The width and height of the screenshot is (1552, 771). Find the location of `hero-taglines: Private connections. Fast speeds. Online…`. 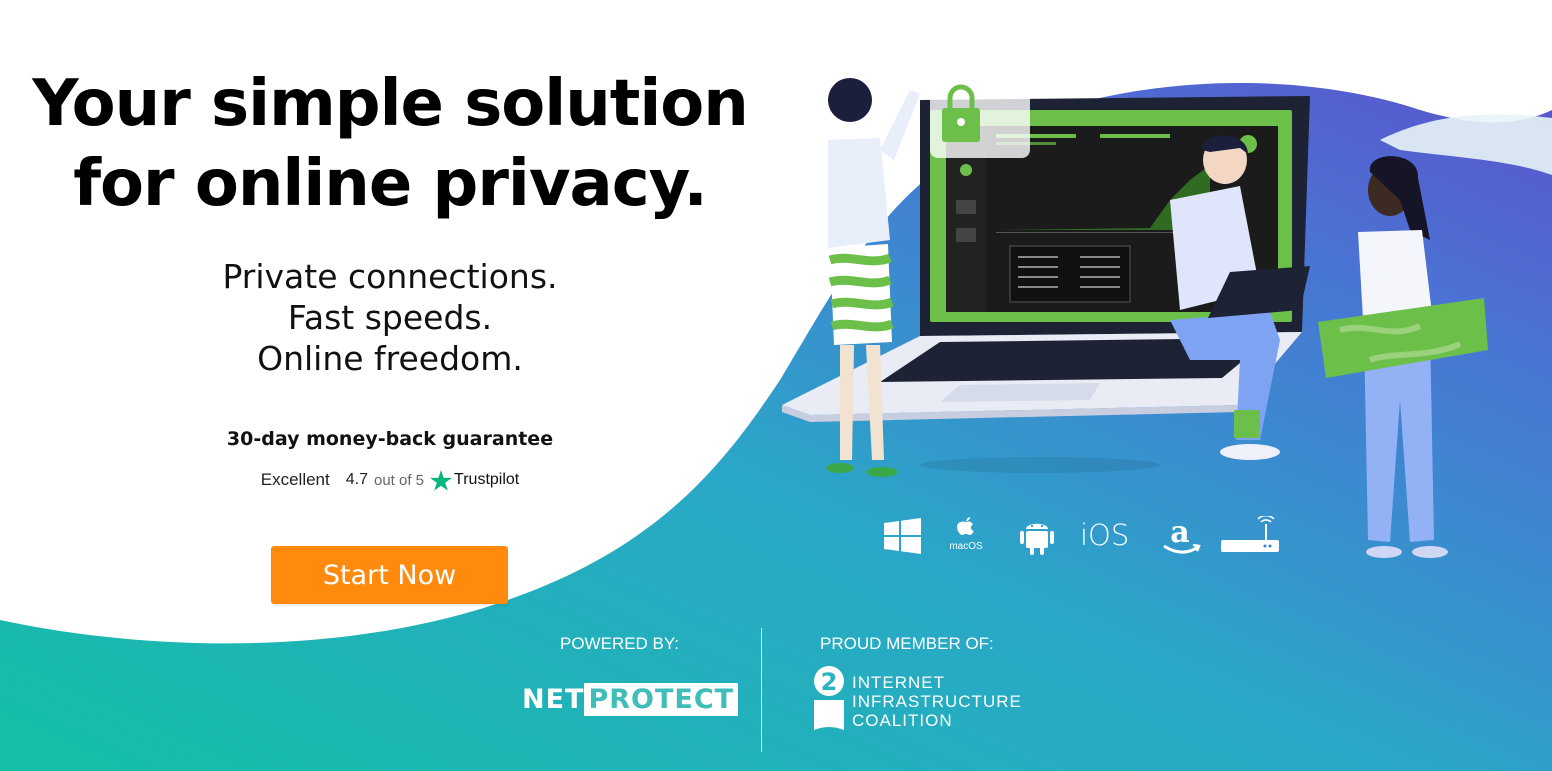

hero-taglines: Private connections. Fast speeds. Online… is located at coordinates (390, 317).